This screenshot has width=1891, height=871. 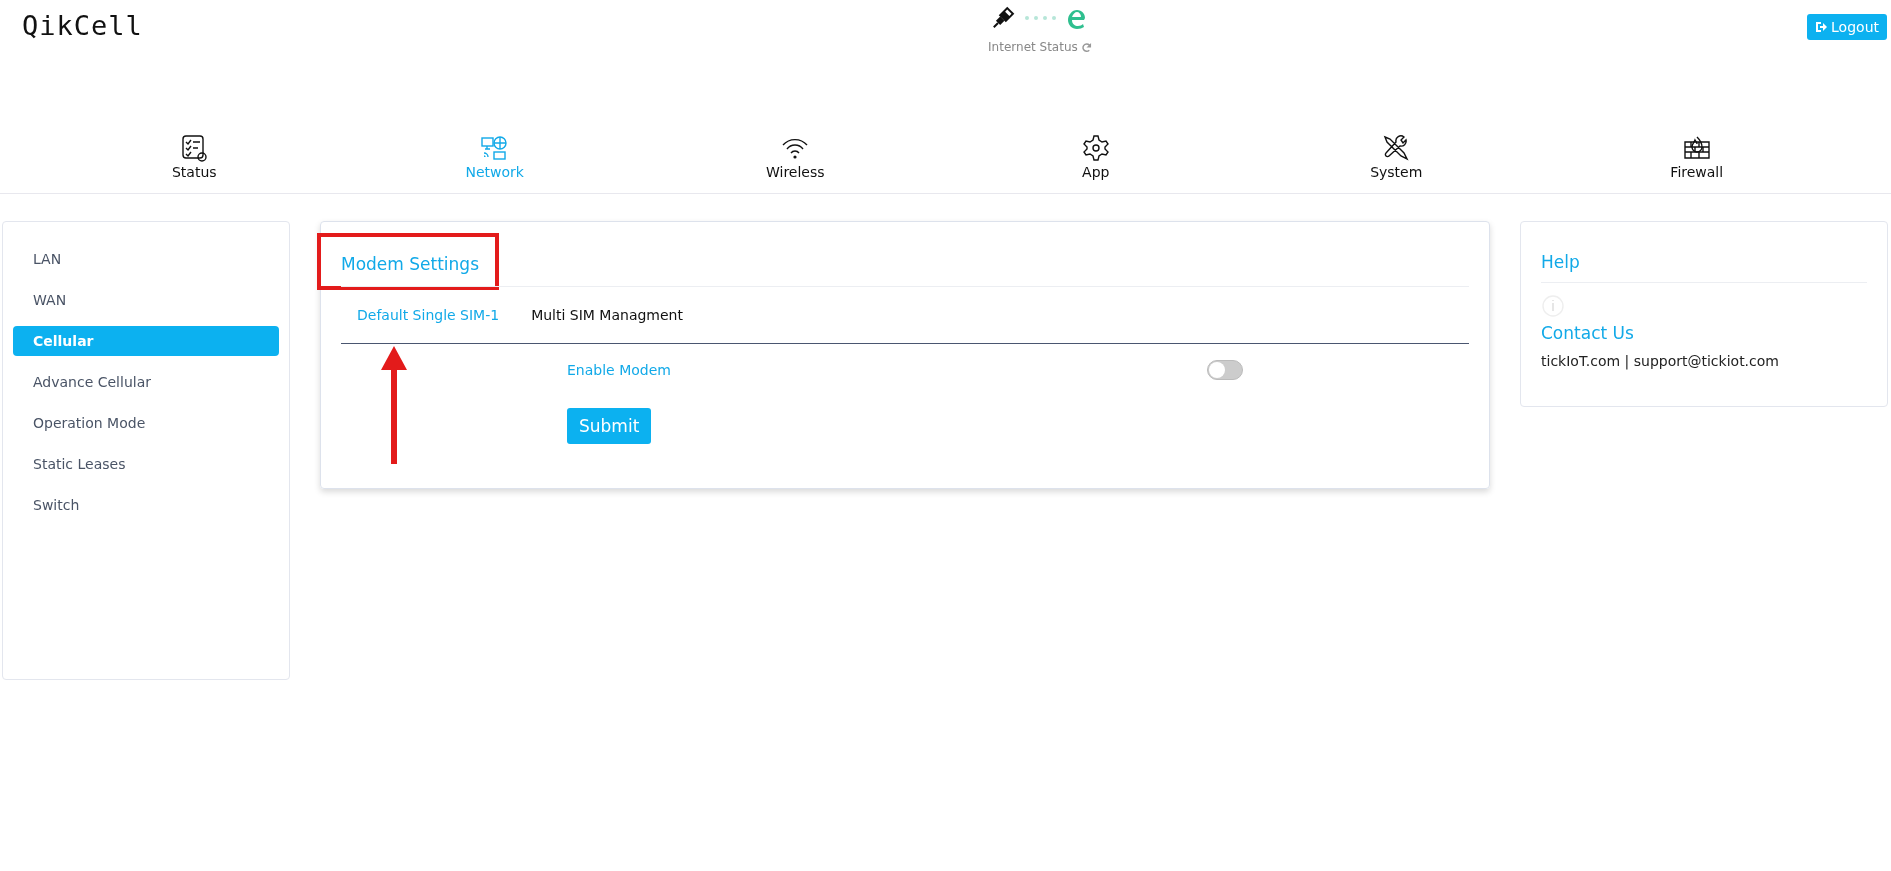 What do you see at coordinates (146, 423) in the screenshot?
I see `sidebar-item: Operation Mode` at bounding box center [146, 423].